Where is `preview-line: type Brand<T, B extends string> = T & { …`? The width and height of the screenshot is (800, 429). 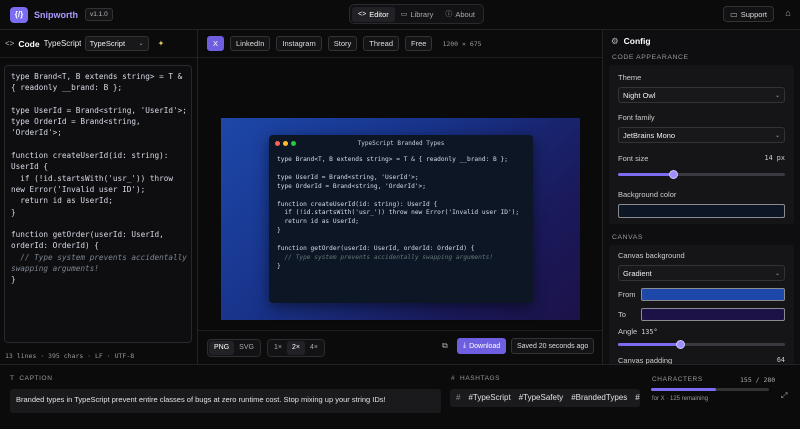
preview-line: type Brand<T, B extends string> = T & { … is located at coordinates (392, 159).